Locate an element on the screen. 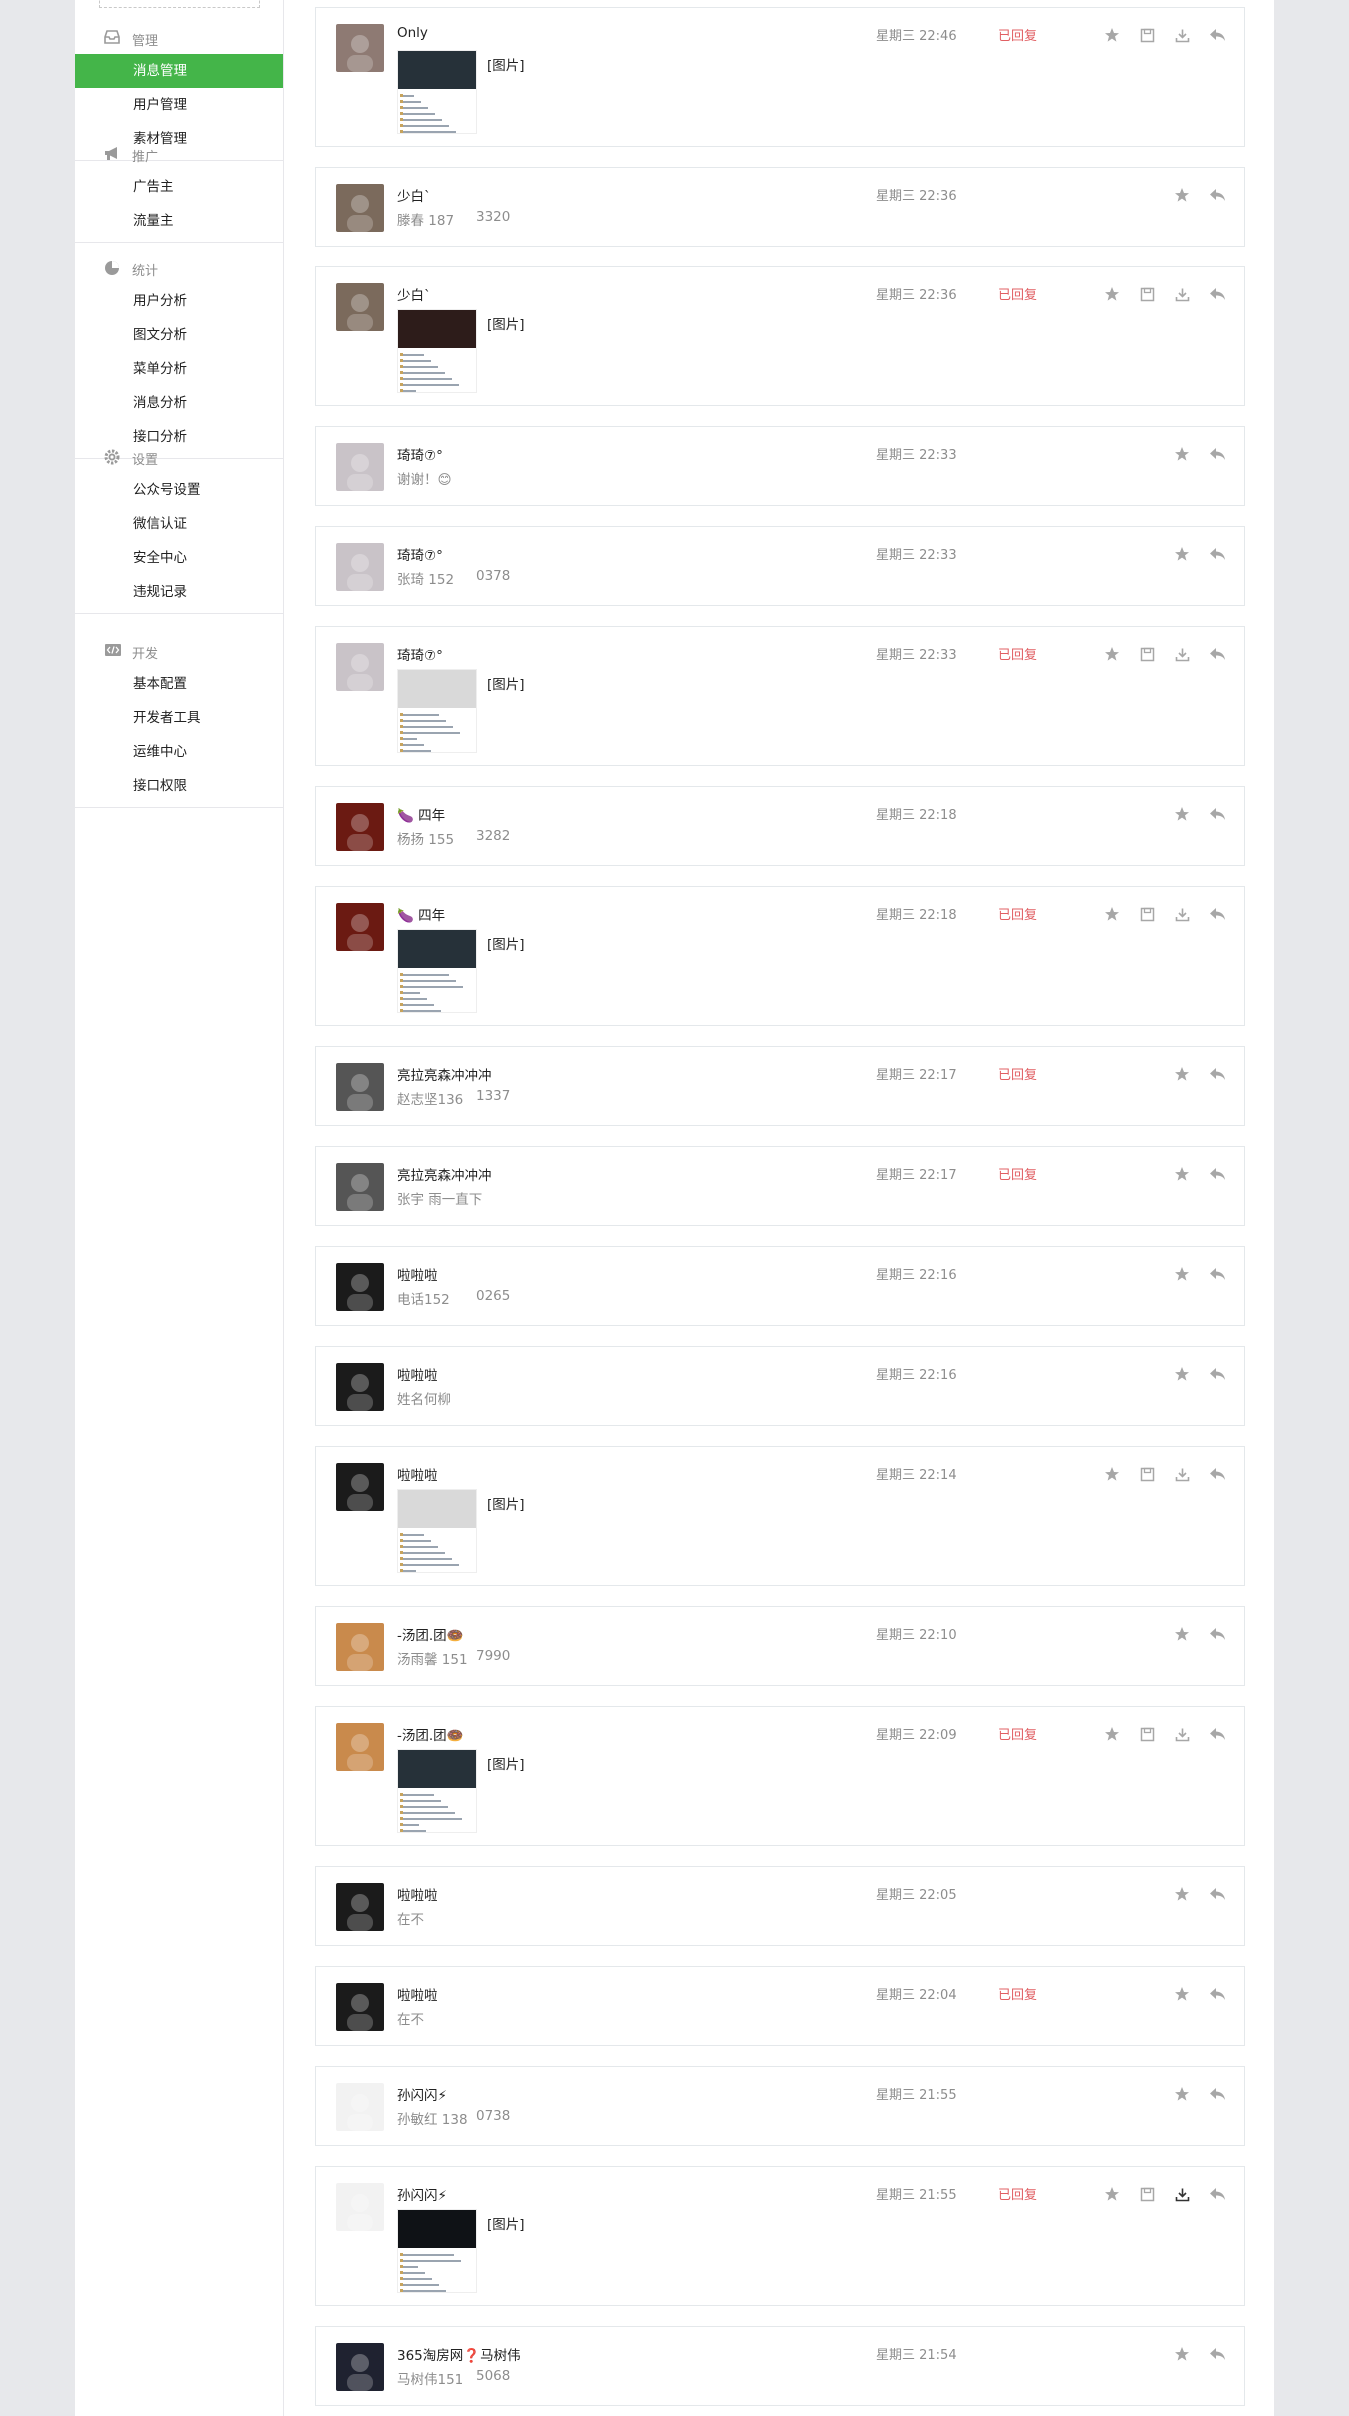 The image size is (1349, 2416). sidebar-item: 菜单分析 is located at coordinates (179, 369).